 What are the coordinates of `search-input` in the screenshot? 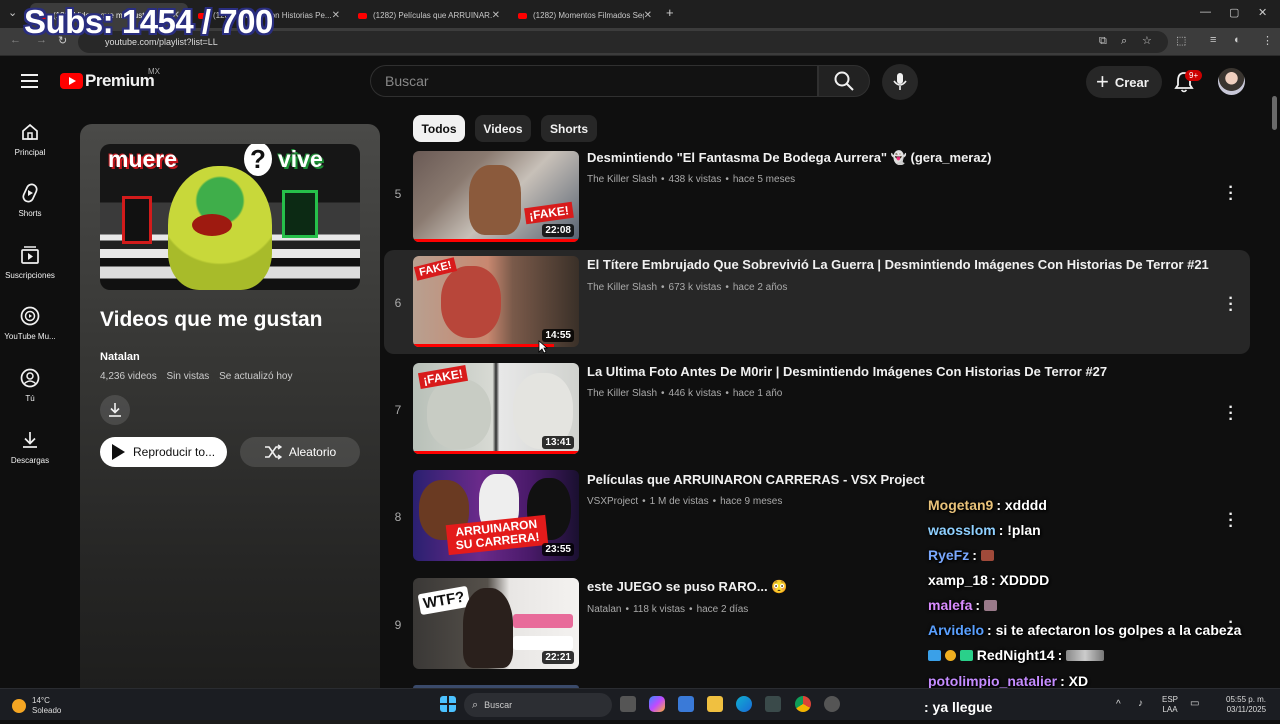 It's located at (594, 81).